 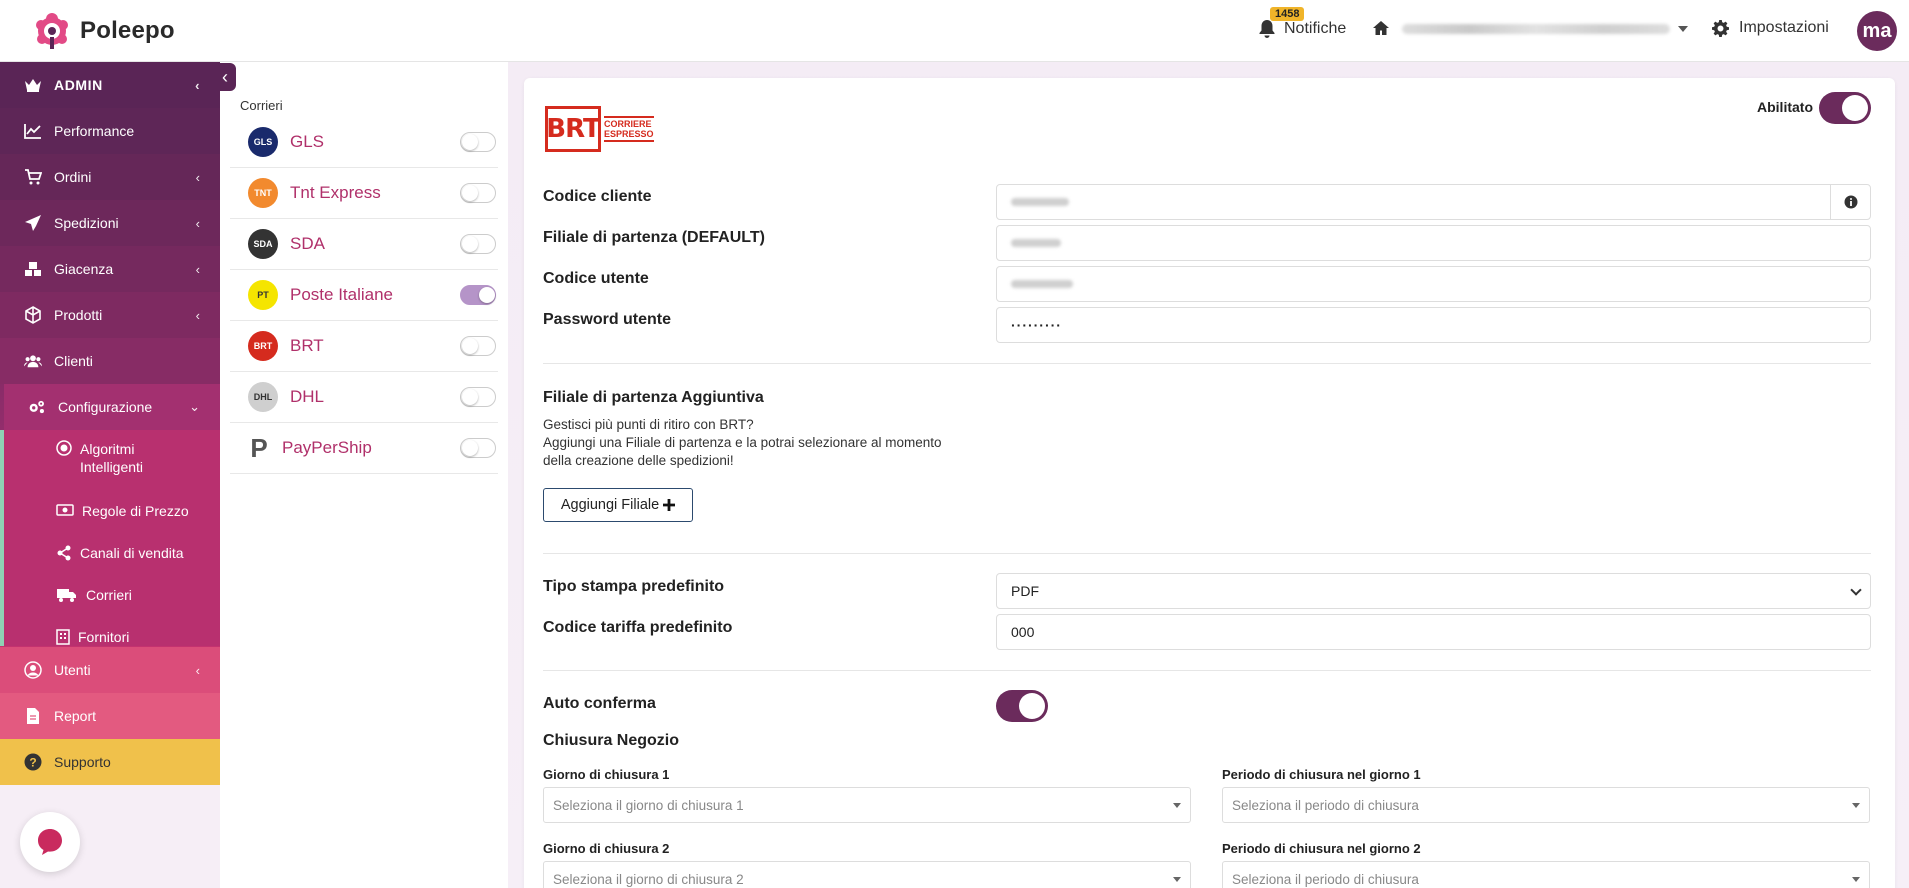 What do you see at coordinates (364, 244) in the screenshot?
I see `carrier-row: SDA SDA` at bounding box center [364, 244].